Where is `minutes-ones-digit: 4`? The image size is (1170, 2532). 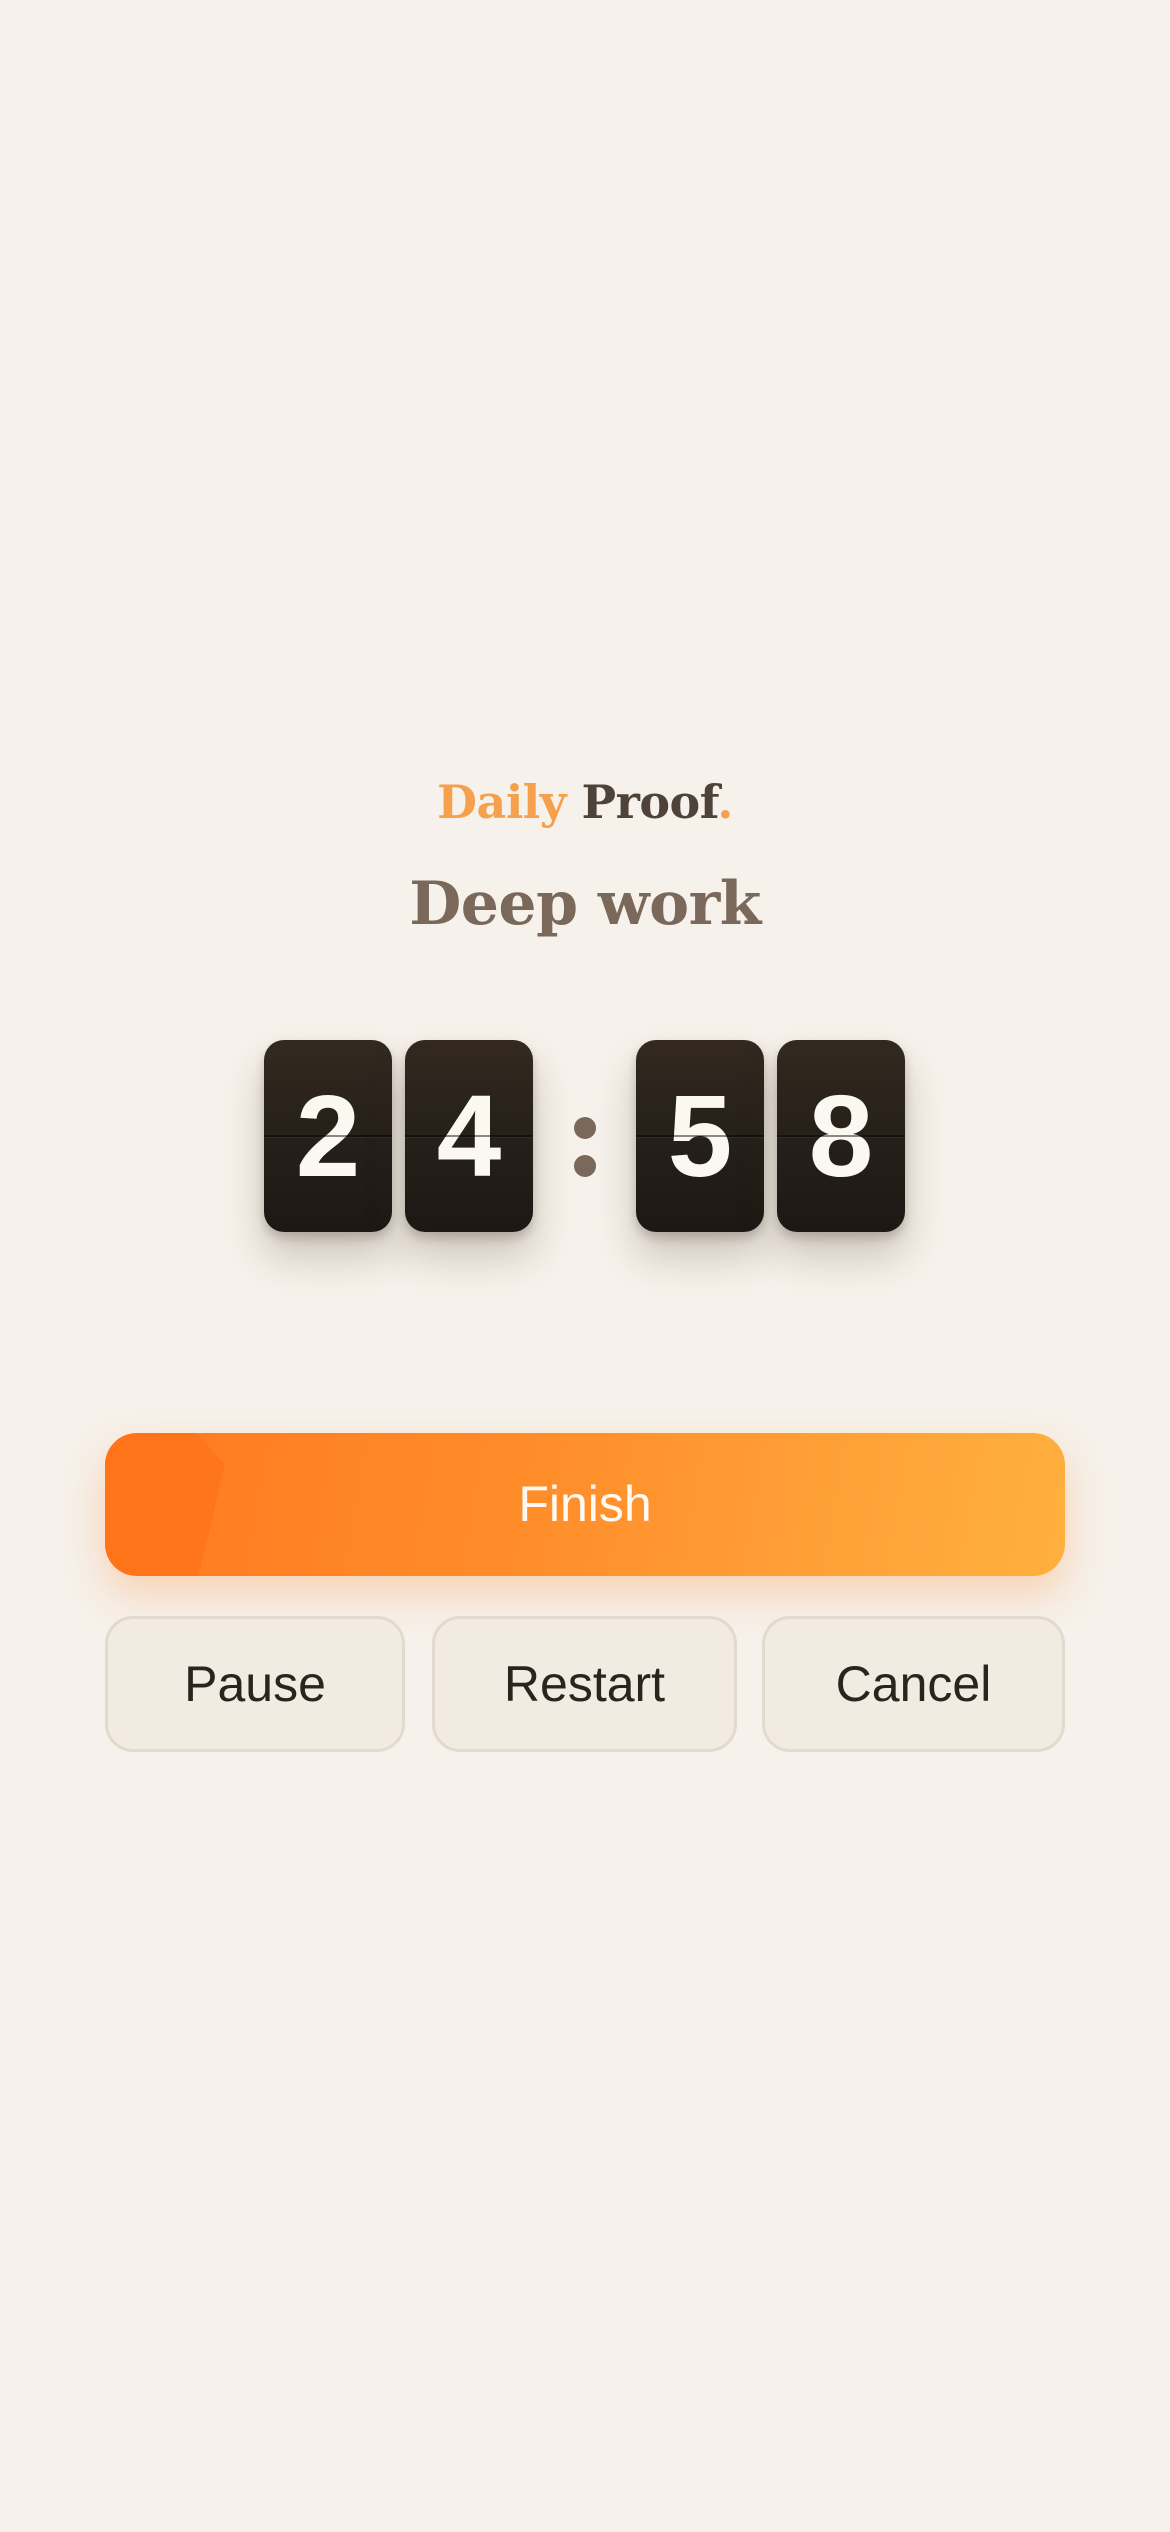
minutes-ones-digit: 4 is located at coordinates (469, 1136).